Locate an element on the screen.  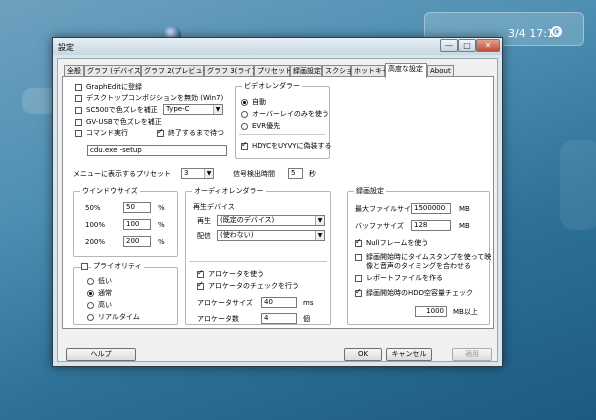
tab-advanced: 高度な設定 is located at coordinates (406, 70).